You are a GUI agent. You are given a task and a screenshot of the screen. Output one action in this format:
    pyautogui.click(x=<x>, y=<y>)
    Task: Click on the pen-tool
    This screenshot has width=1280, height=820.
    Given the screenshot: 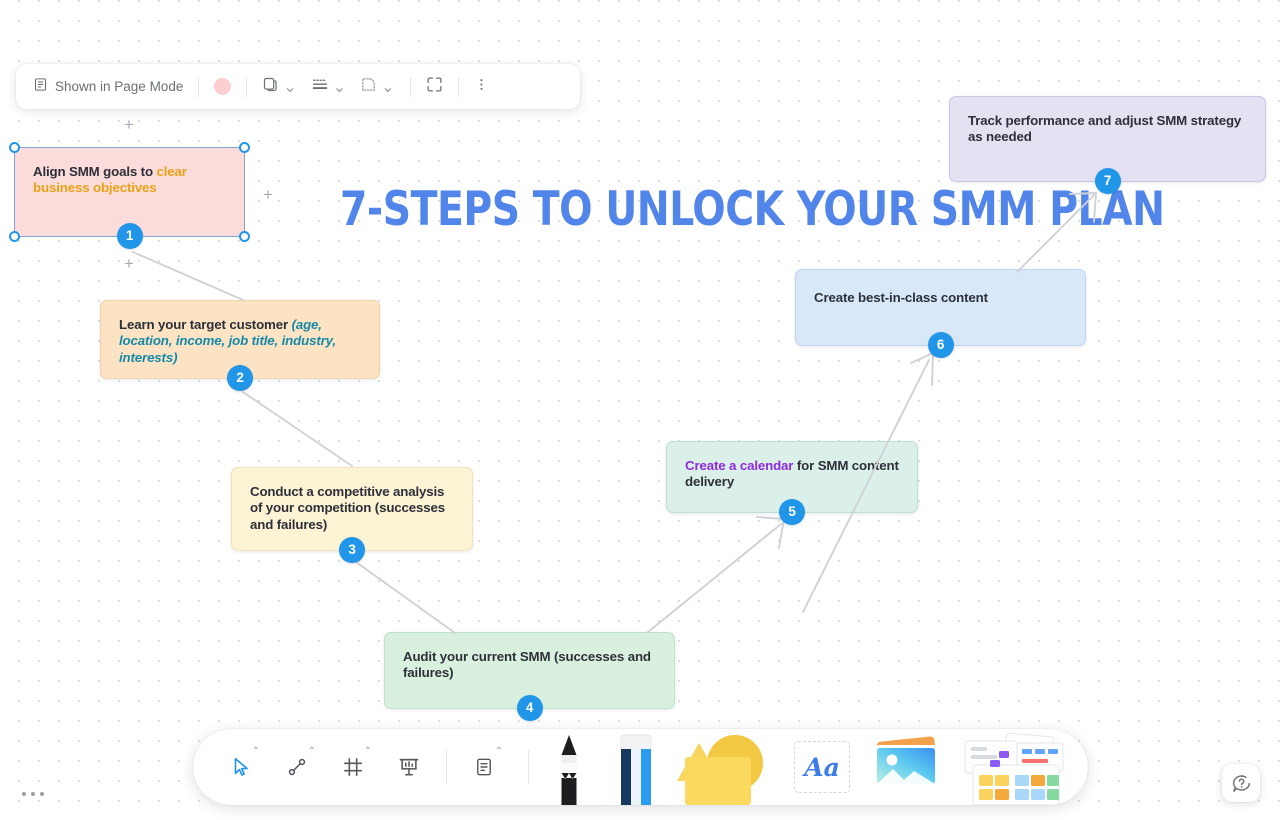 What is the action you would take?
    pyautogui.click(x=569, y=767)
    